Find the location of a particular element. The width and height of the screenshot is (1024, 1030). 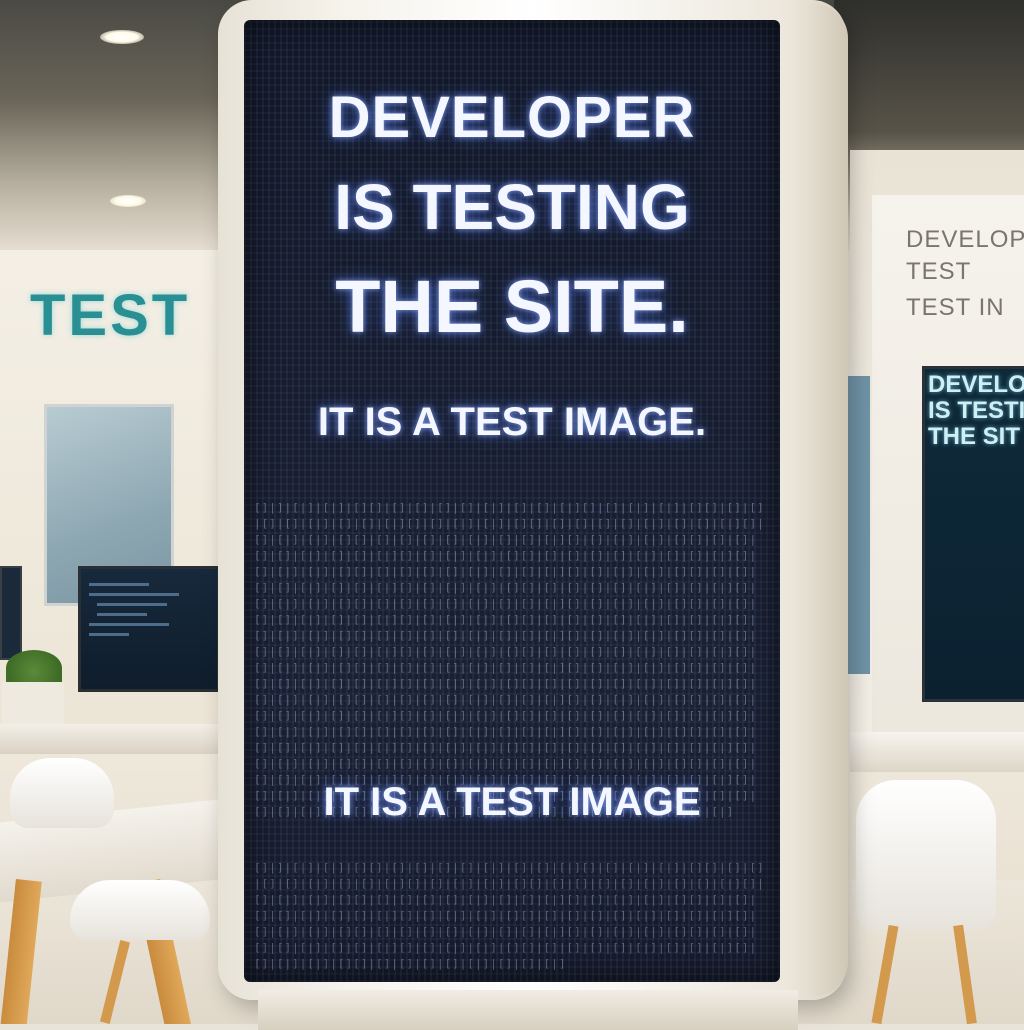

right-sign-line: DEVELOPER is located at coordinates (965, 239).